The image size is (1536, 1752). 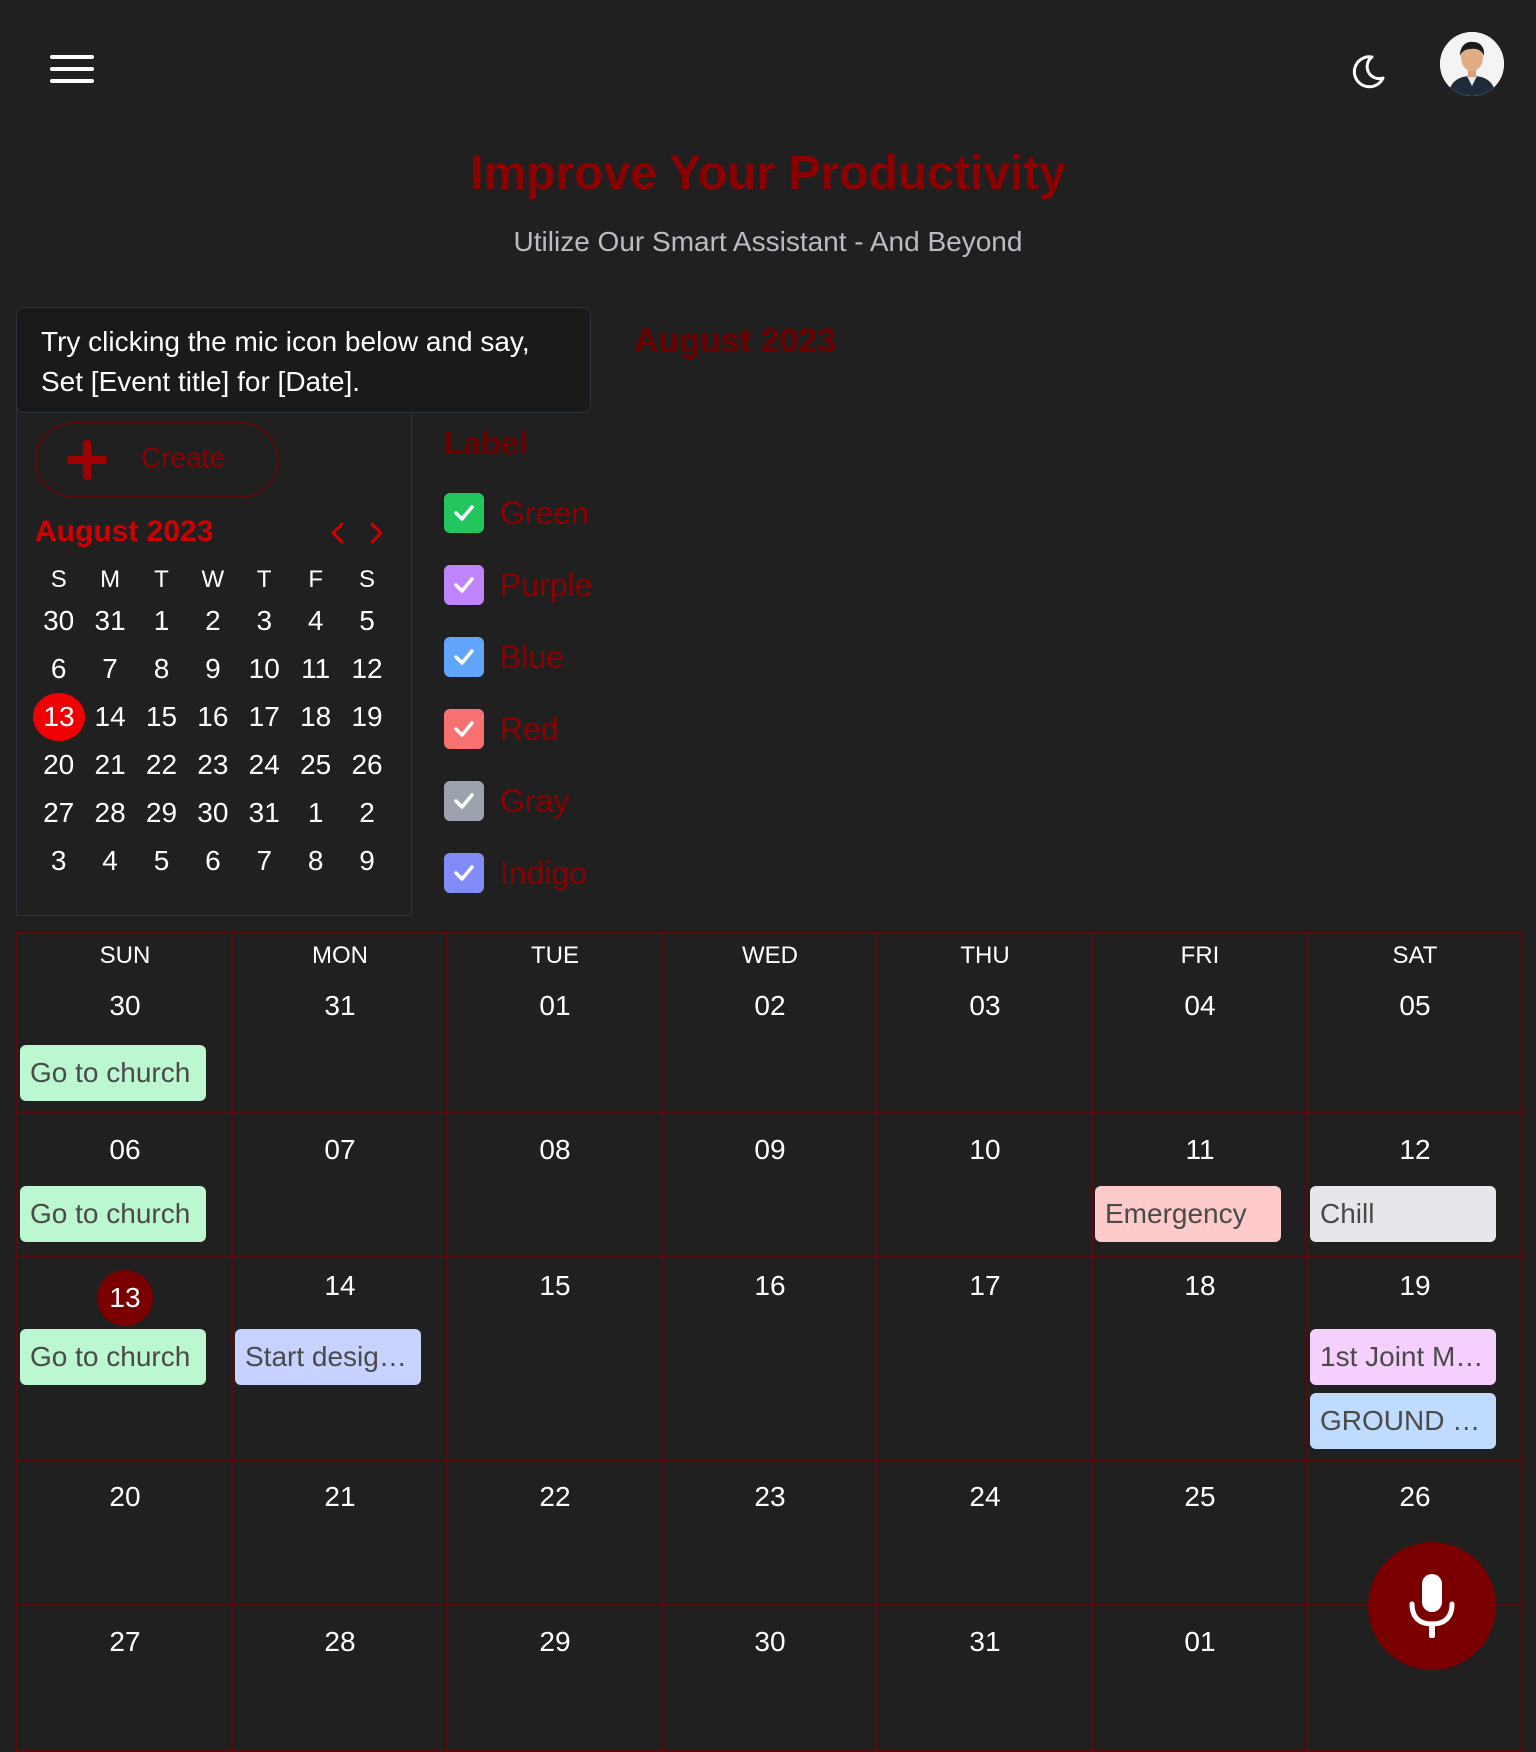 I want to click on tooltip-line: Set [Event title] for [Date]., so click(x=201, y=381).